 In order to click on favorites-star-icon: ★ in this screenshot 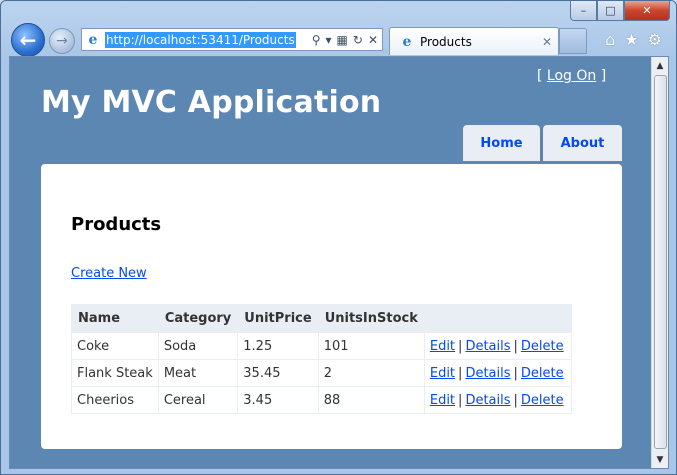, I will do `click(631, 39)`.